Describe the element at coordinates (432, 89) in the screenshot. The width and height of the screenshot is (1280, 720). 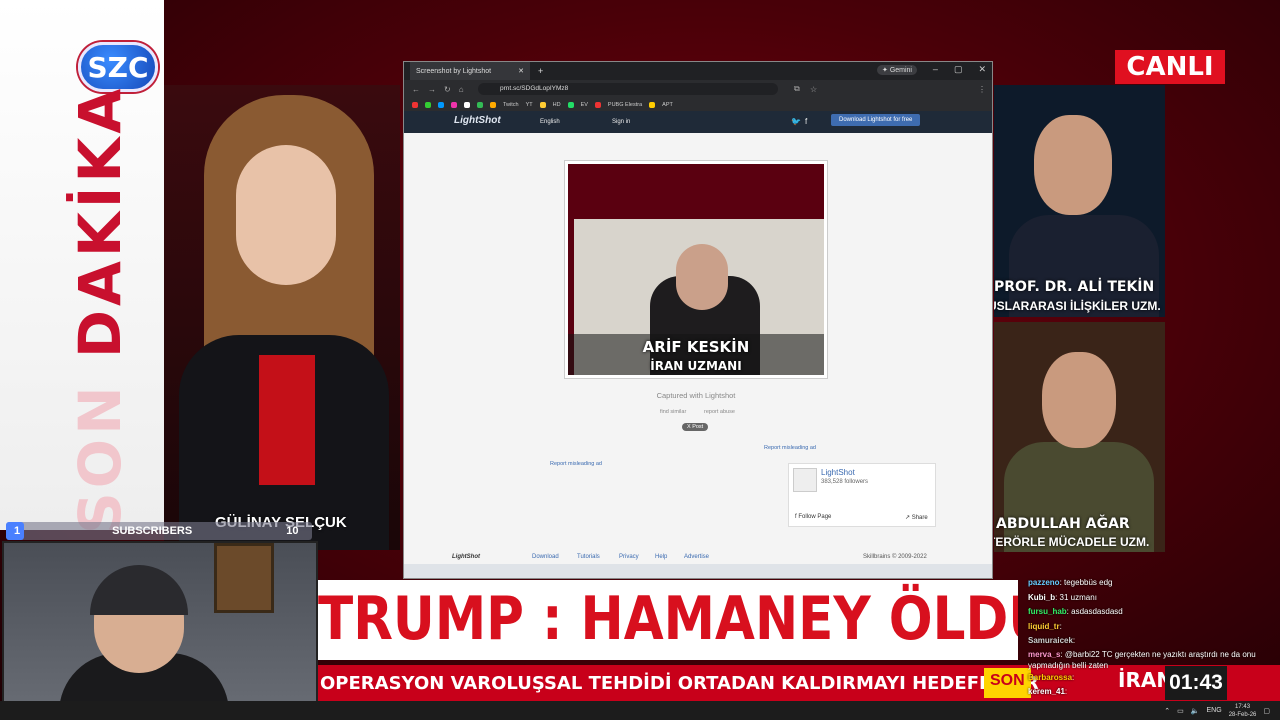
I see `forward-icon: →` at that location.